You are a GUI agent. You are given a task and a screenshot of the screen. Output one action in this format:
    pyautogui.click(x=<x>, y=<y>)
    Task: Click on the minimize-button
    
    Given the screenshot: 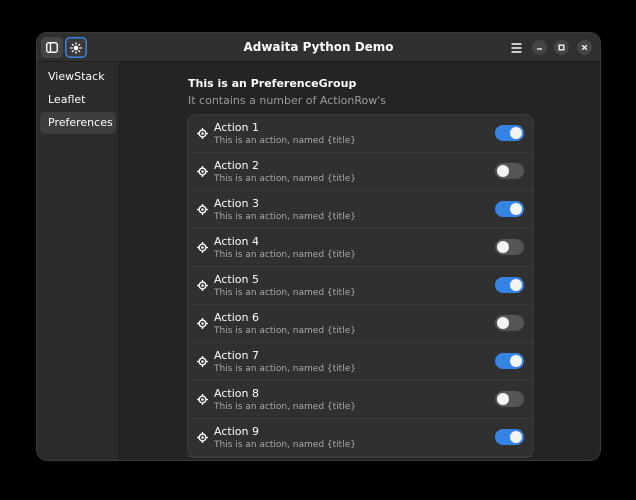 What is the action you would take?
    pyautogui.click(x=539, y=47)
    